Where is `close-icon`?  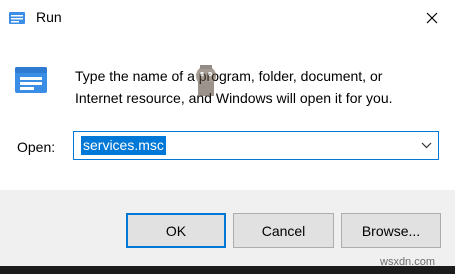 close-icon is located at coordinates (432, 18).